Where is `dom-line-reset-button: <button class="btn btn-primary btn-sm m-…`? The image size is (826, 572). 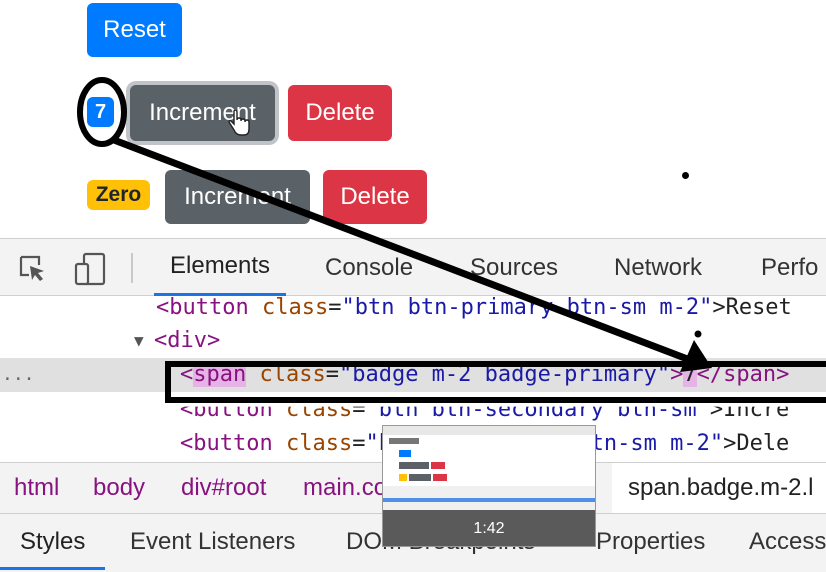
dom-line-reset-button: <button class="btn btn-primary btn-sm m-… is located at coordinates (413, 310).